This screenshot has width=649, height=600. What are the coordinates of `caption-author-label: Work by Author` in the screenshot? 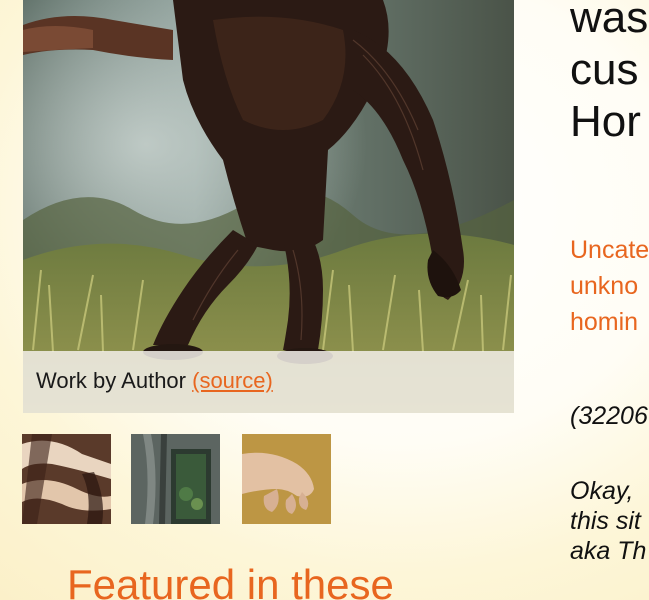 It's located at (111, 380).